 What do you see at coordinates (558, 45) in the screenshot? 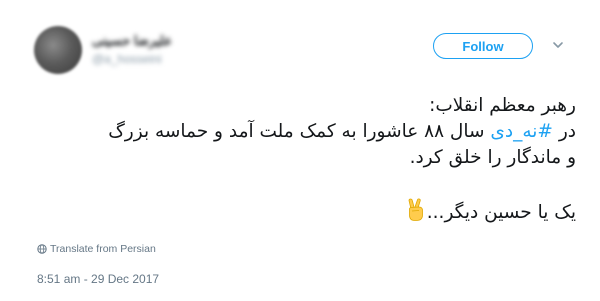
I see `chevron-down-icon` at bounding box center [558, 45].